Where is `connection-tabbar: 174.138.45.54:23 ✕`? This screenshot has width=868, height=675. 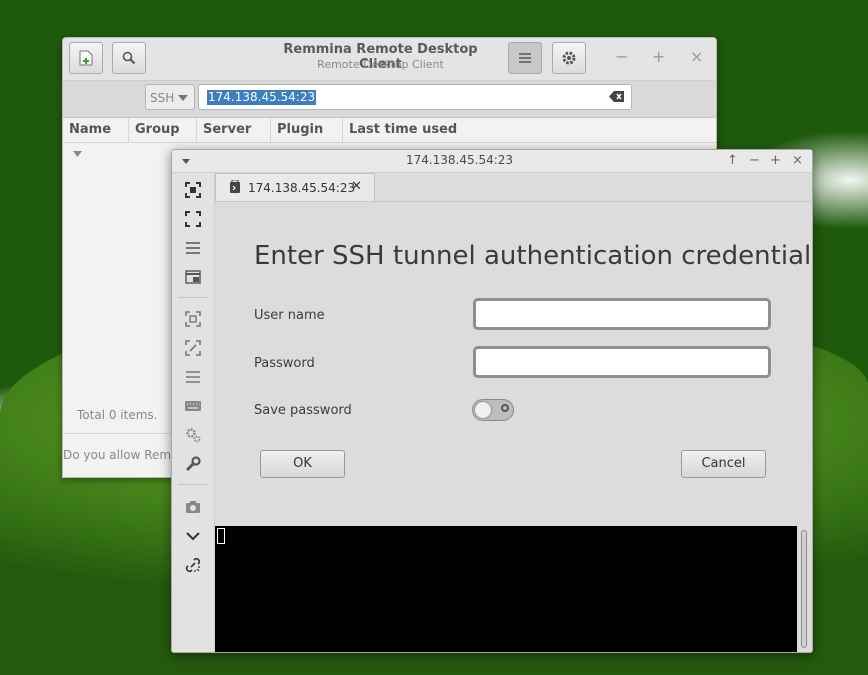
connection-tabbar: 174.138.45.54:23 ✕ is located at coordinates (513, 187).